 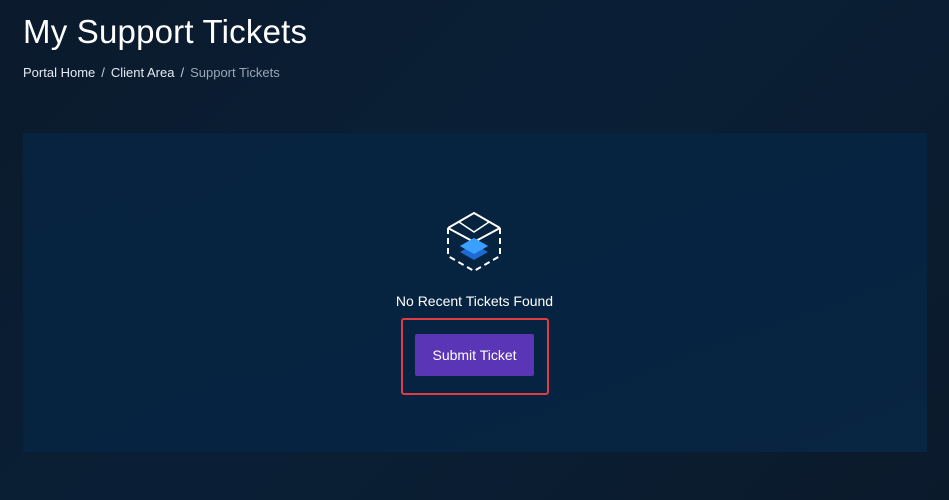 I want to click on page-title: My Support Tickets, so click(x=165, y=31).